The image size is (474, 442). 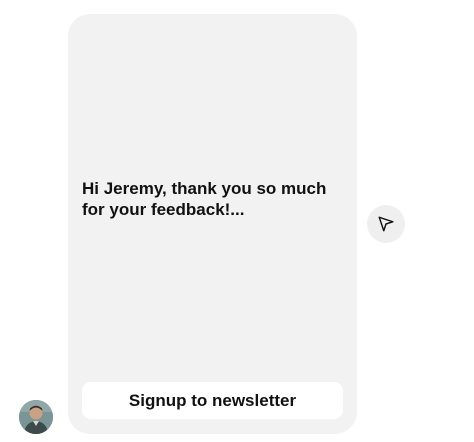 What do you see at coordinates (212, 400) in the screenshot?
I see `signup-newsletter-button: Signup to newsletter` at bounding box center [212, 400].